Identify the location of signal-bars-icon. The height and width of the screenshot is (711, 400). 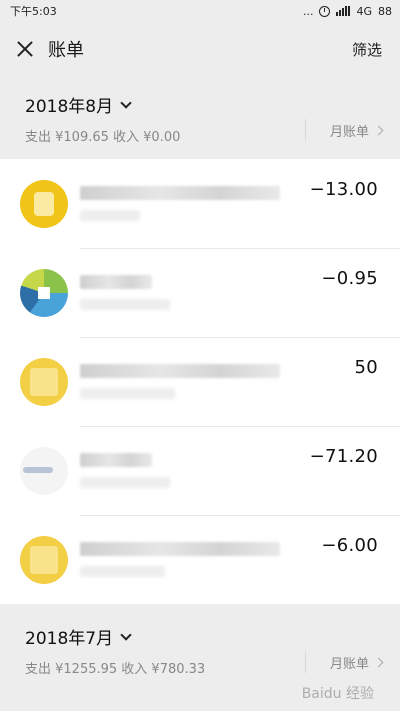
(343, 11).